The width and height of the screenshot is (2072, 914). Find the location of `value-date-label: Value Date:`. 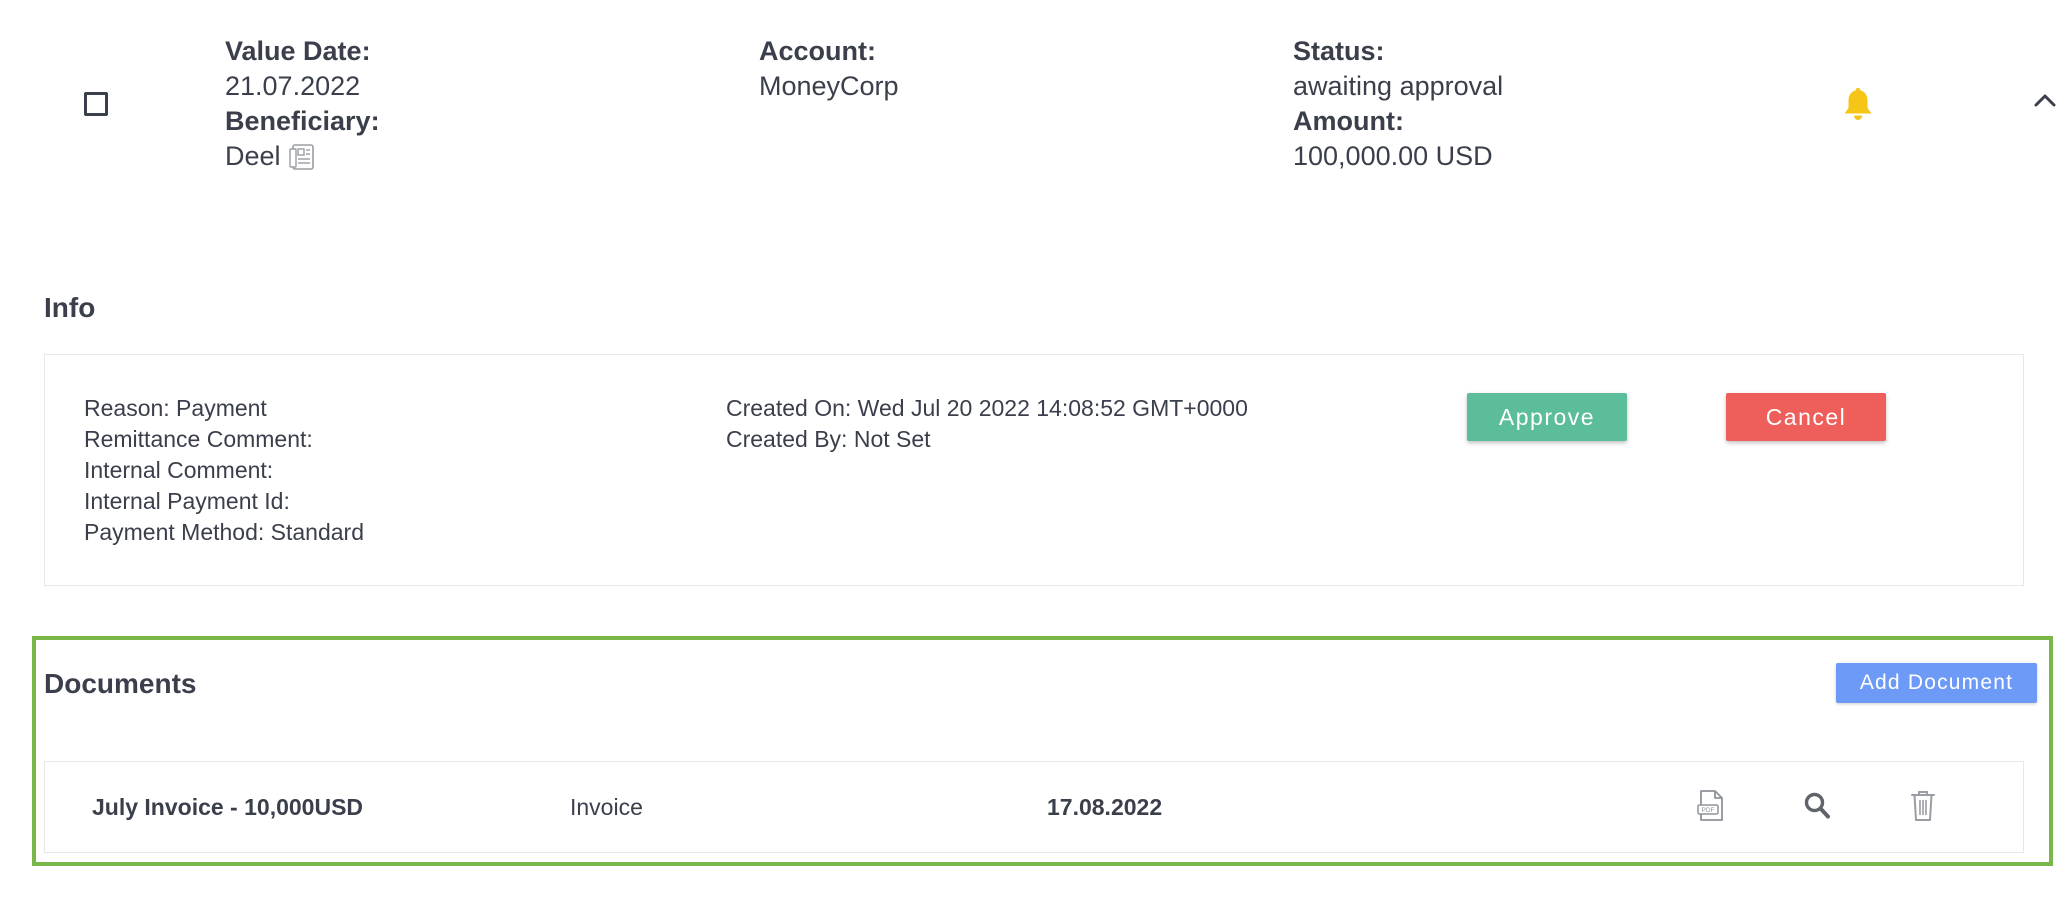

value-date-label: Value Date: is located at coordinates (298, 51).